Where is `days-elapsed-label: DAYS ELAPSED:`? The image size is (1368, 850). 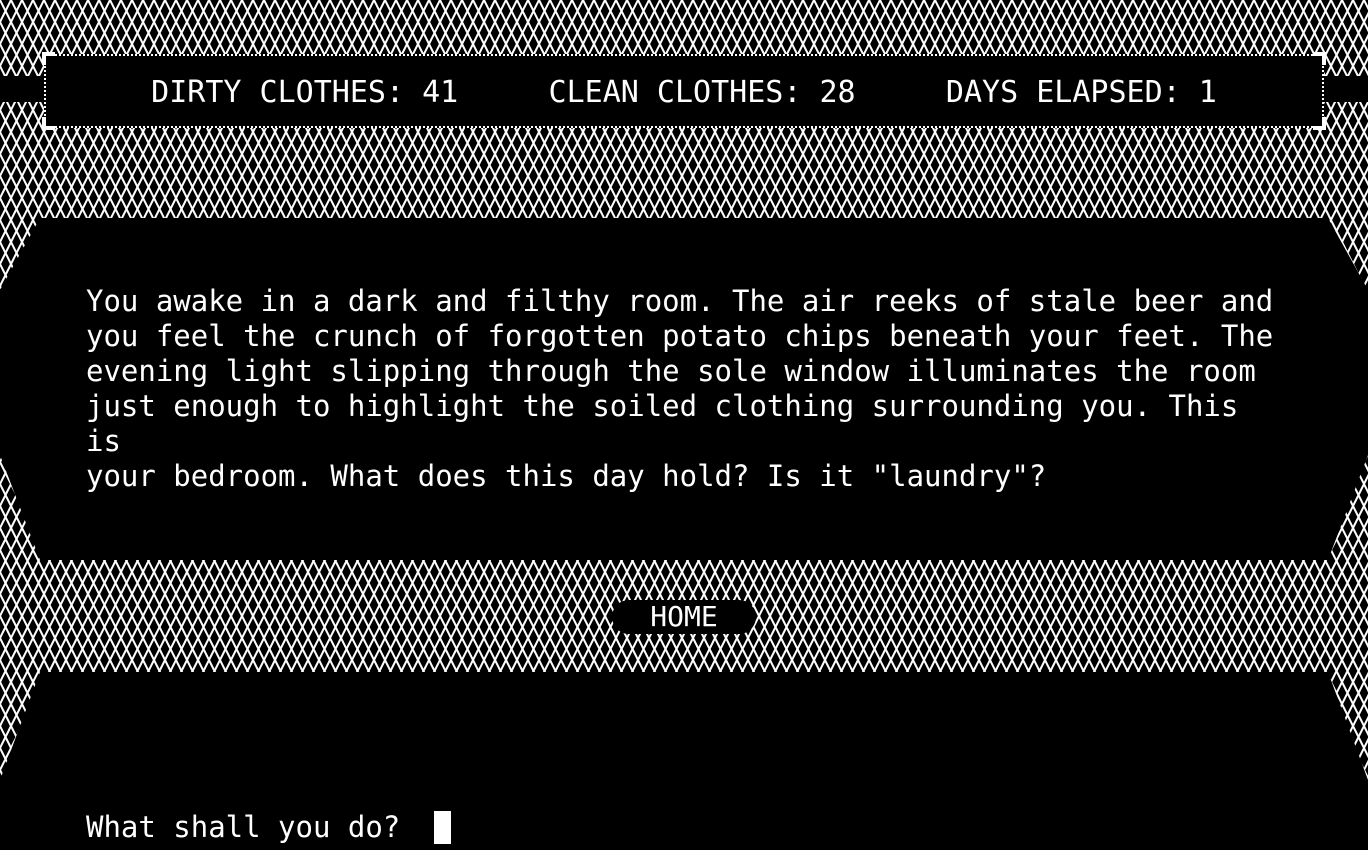
days-elapsed-label: DAYS ELAPSED: is located at coordinates (1063, 92).